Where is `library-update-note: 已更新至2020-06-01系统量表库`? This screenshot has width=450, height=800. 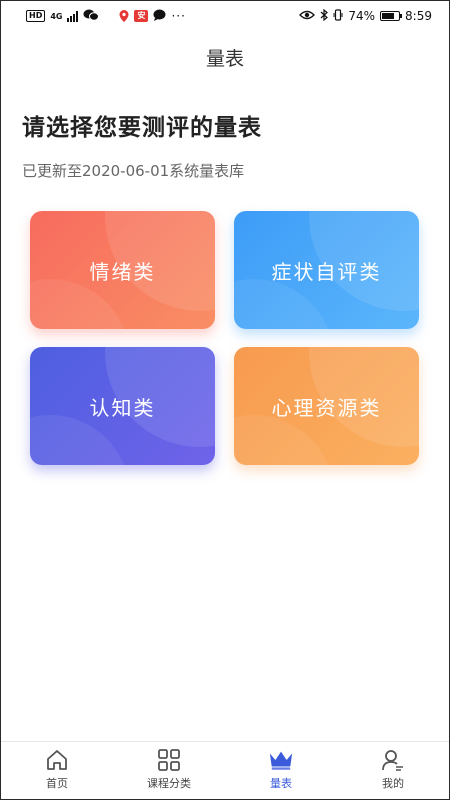
library-update-note: 已更新至2020-06-01系统量表库 is located at coordinates (133, 171).